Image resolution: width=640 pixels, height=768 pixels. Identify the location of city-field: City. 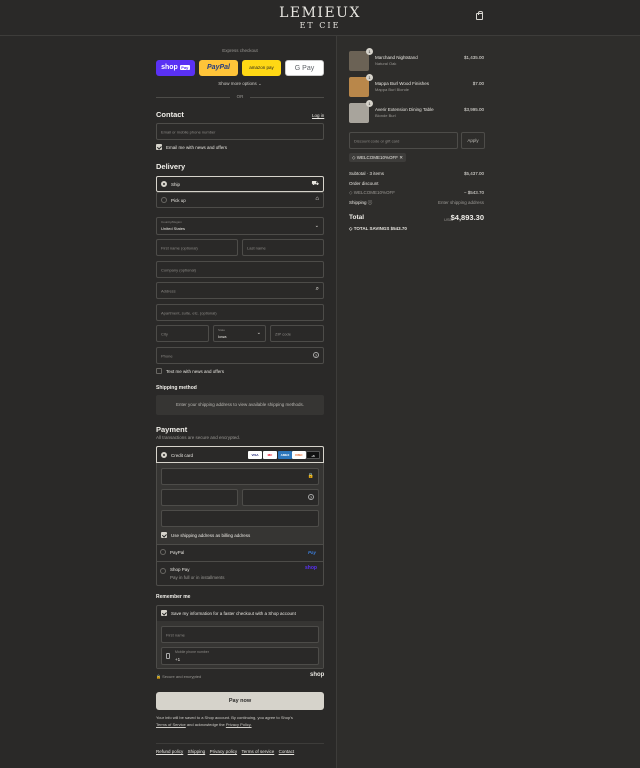
(182, 333).